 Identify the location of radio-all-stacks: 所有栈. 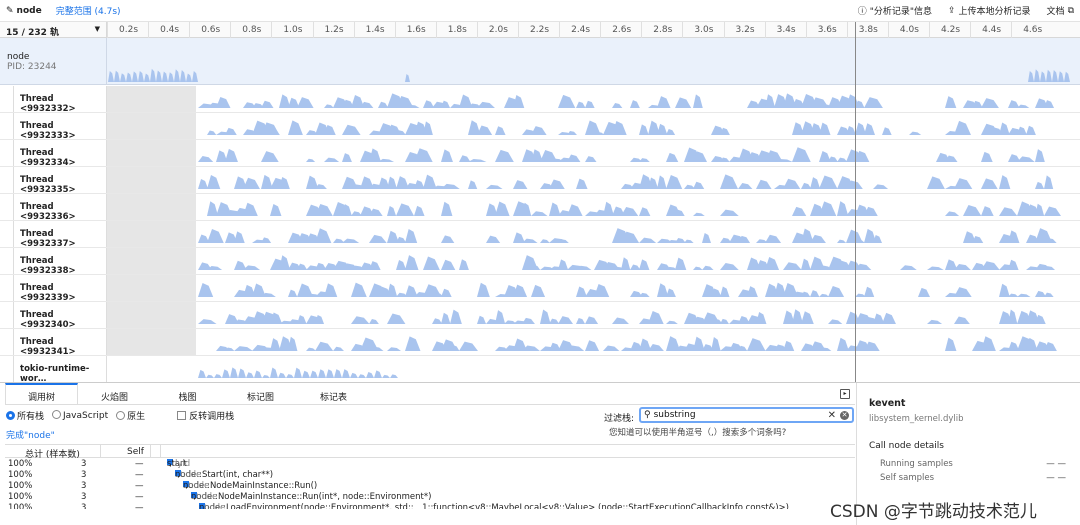
(25, 415).